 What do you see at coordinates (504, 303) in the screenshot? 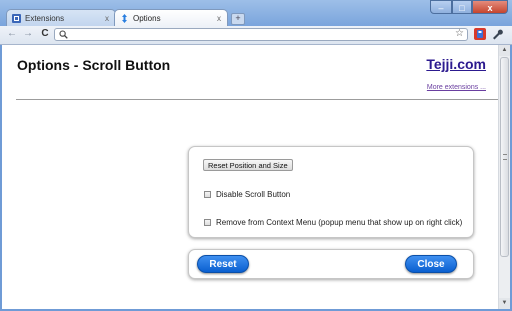
I see `scroll-down-icon: ▼` at bounding box center [504, 303].